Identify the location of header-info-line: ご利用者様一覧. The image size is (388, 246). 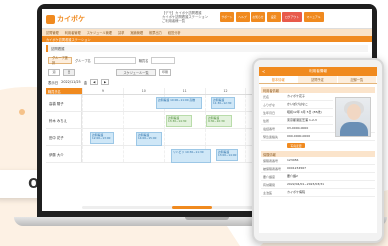
(174, 21).